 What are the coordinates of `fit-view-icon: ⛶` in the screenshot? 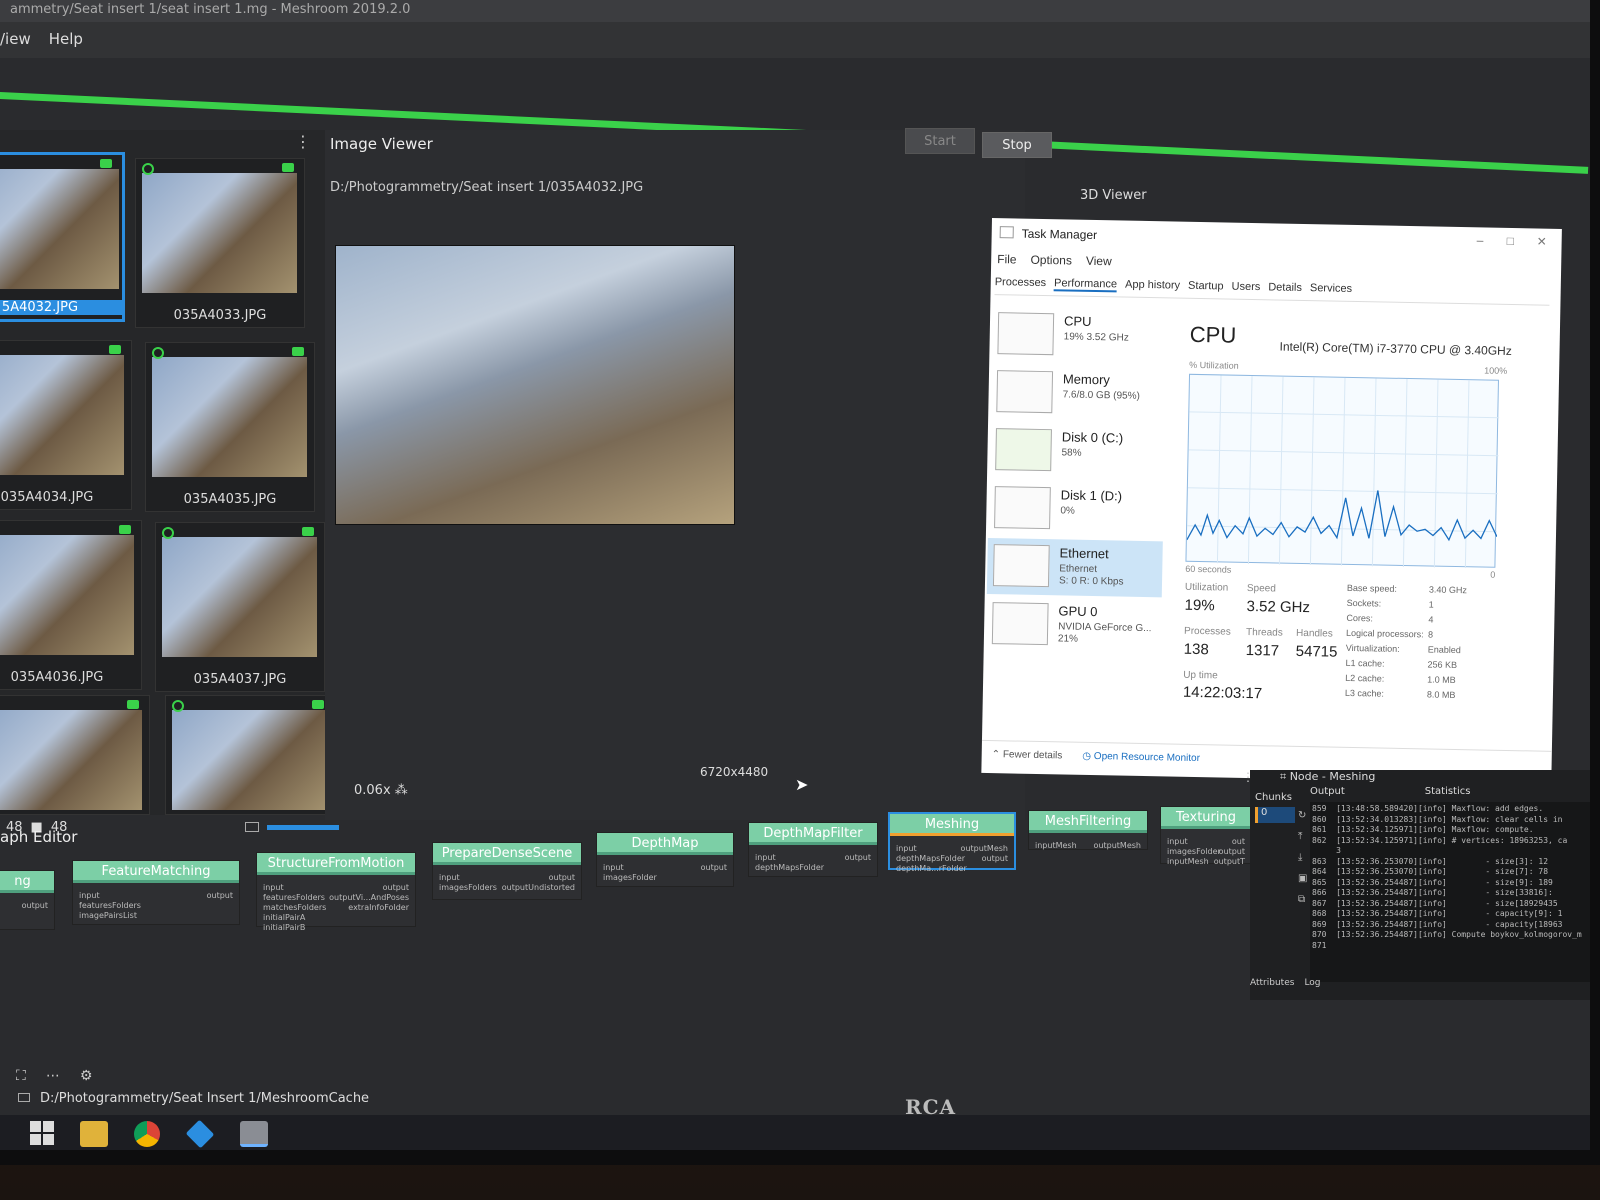 It's located at (21, 1076).